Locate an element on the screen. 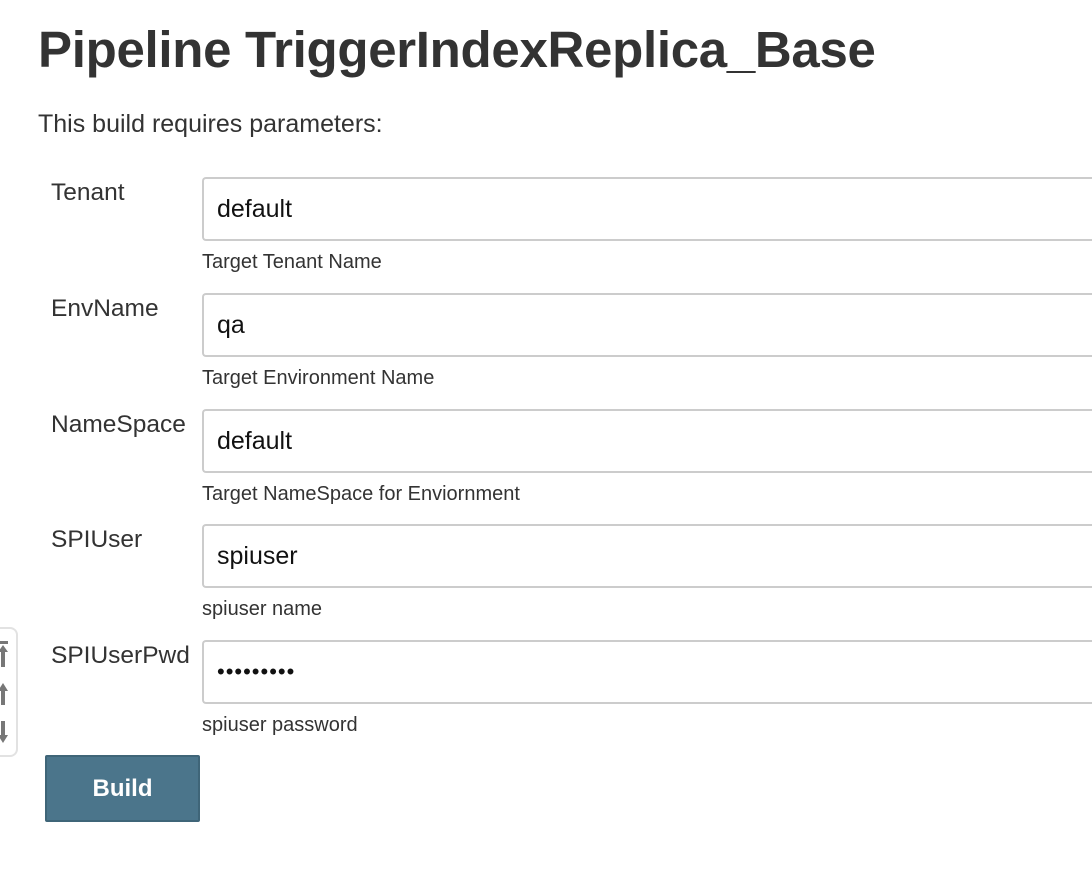  param-description-tenant: Target Tenant Name is located at coordinates (292, 262).